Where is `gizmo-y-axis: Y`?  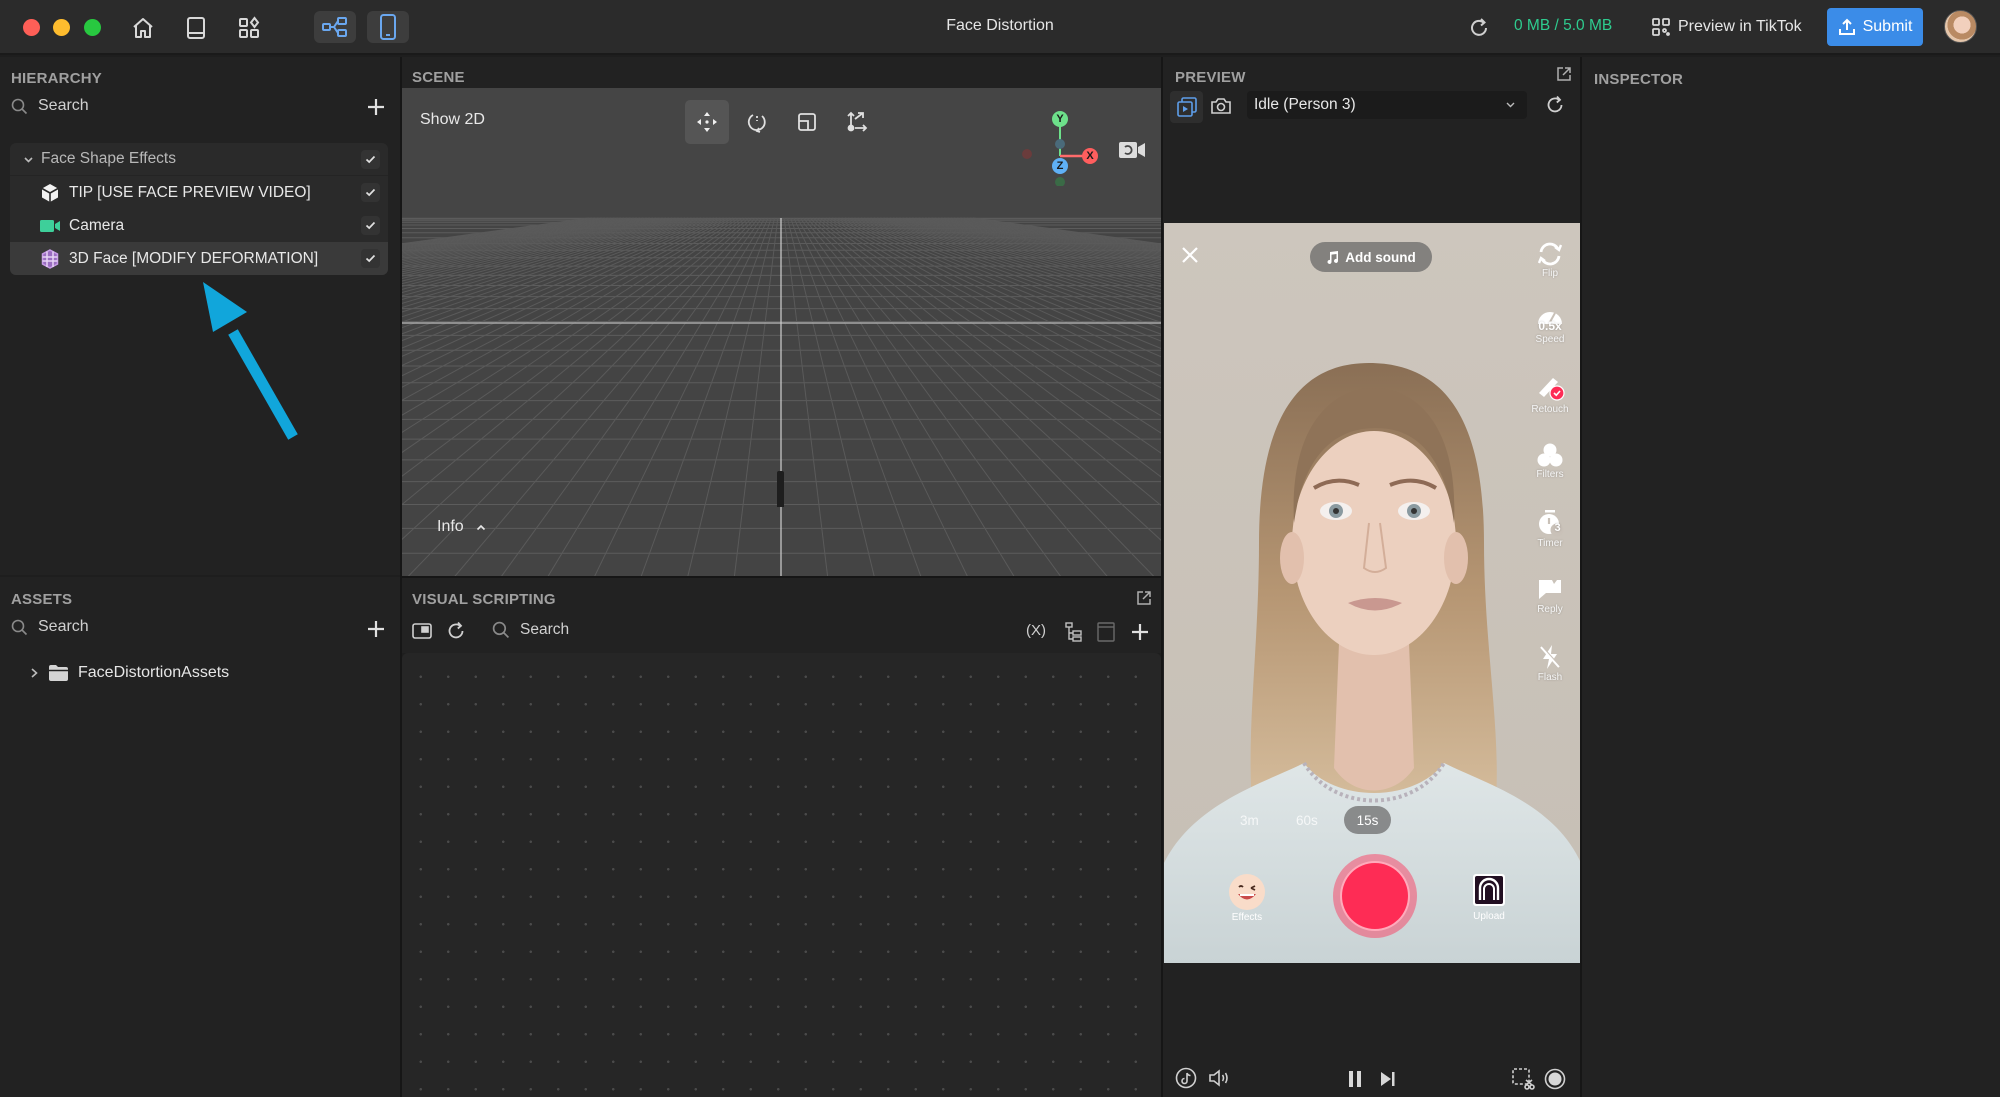 gizmo-y-axis: Y is located at coordinates (1060, 119).